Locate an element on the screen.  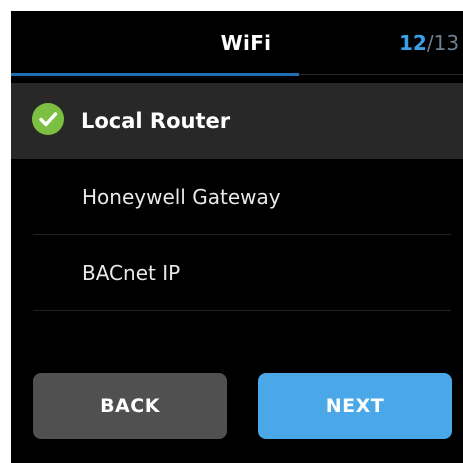
row-divider is located at coordinates (242, 310).